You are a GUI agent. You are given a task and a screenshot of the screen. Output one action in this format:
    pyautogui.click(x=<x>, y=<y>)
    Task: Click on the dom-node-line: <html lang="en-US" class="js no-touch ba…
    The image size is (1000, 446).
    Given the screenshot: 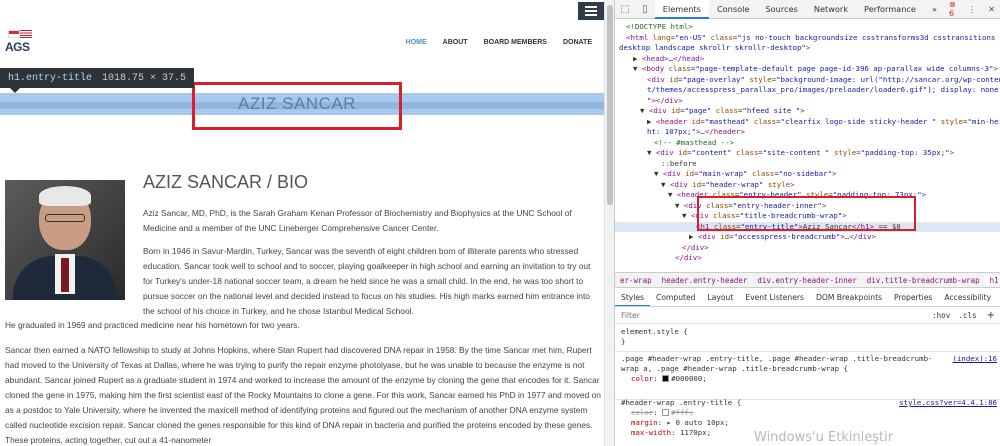 What is the action you would take?
    pyautogui.click(x=807, y=38)
    